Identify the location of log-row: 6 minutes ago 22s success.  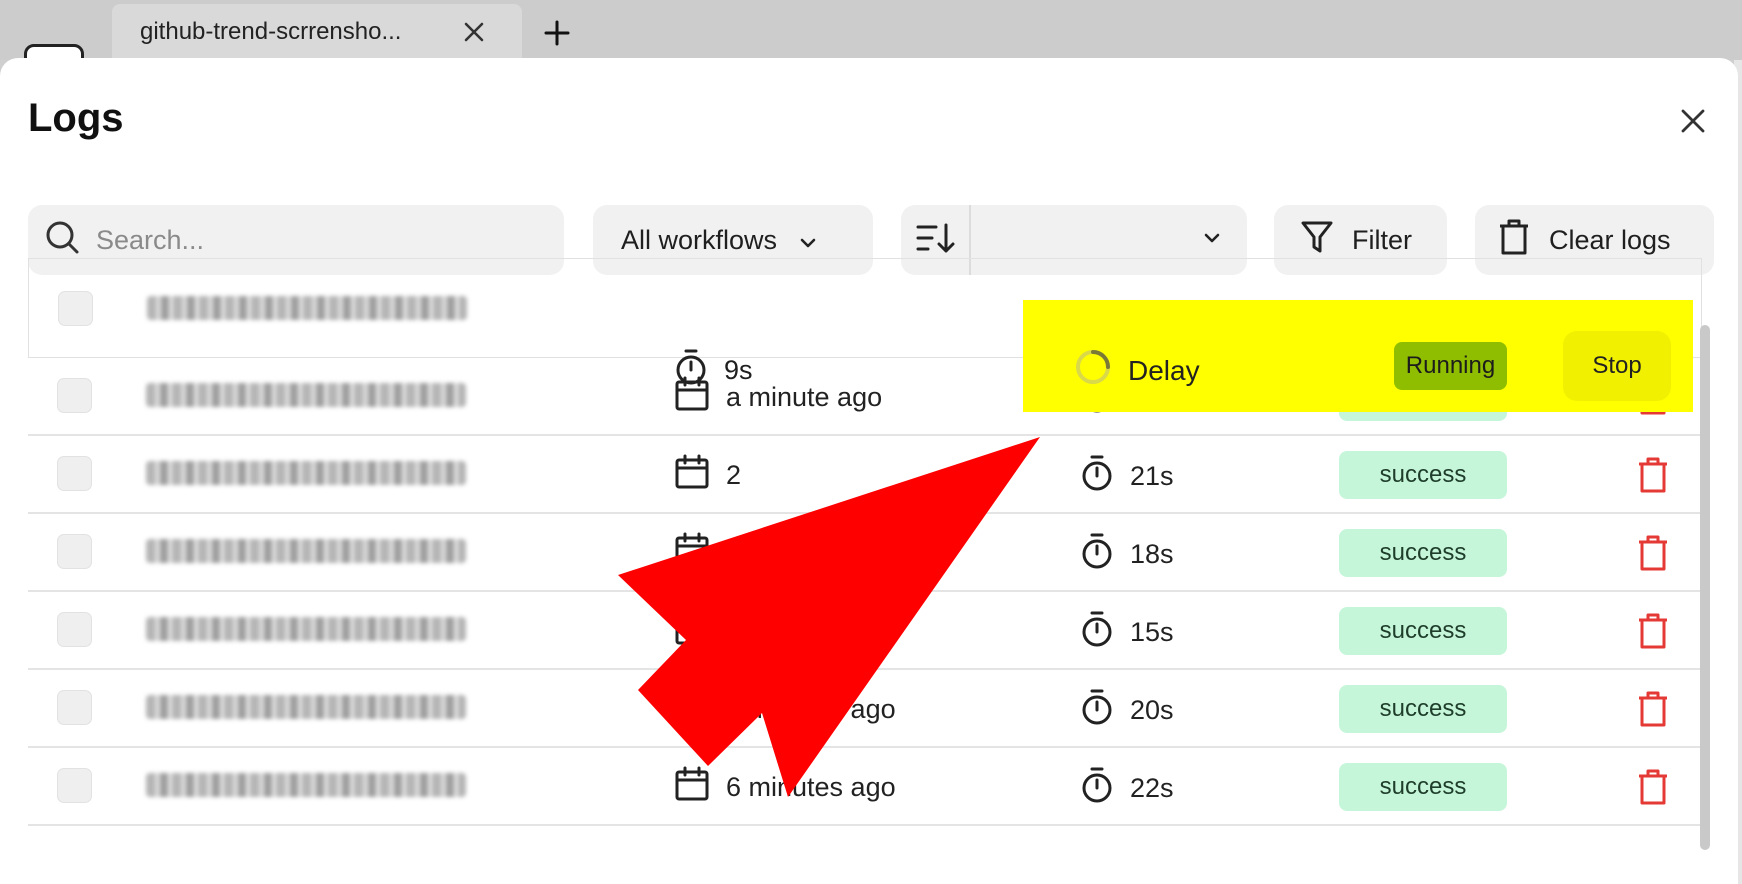
(865, 787).